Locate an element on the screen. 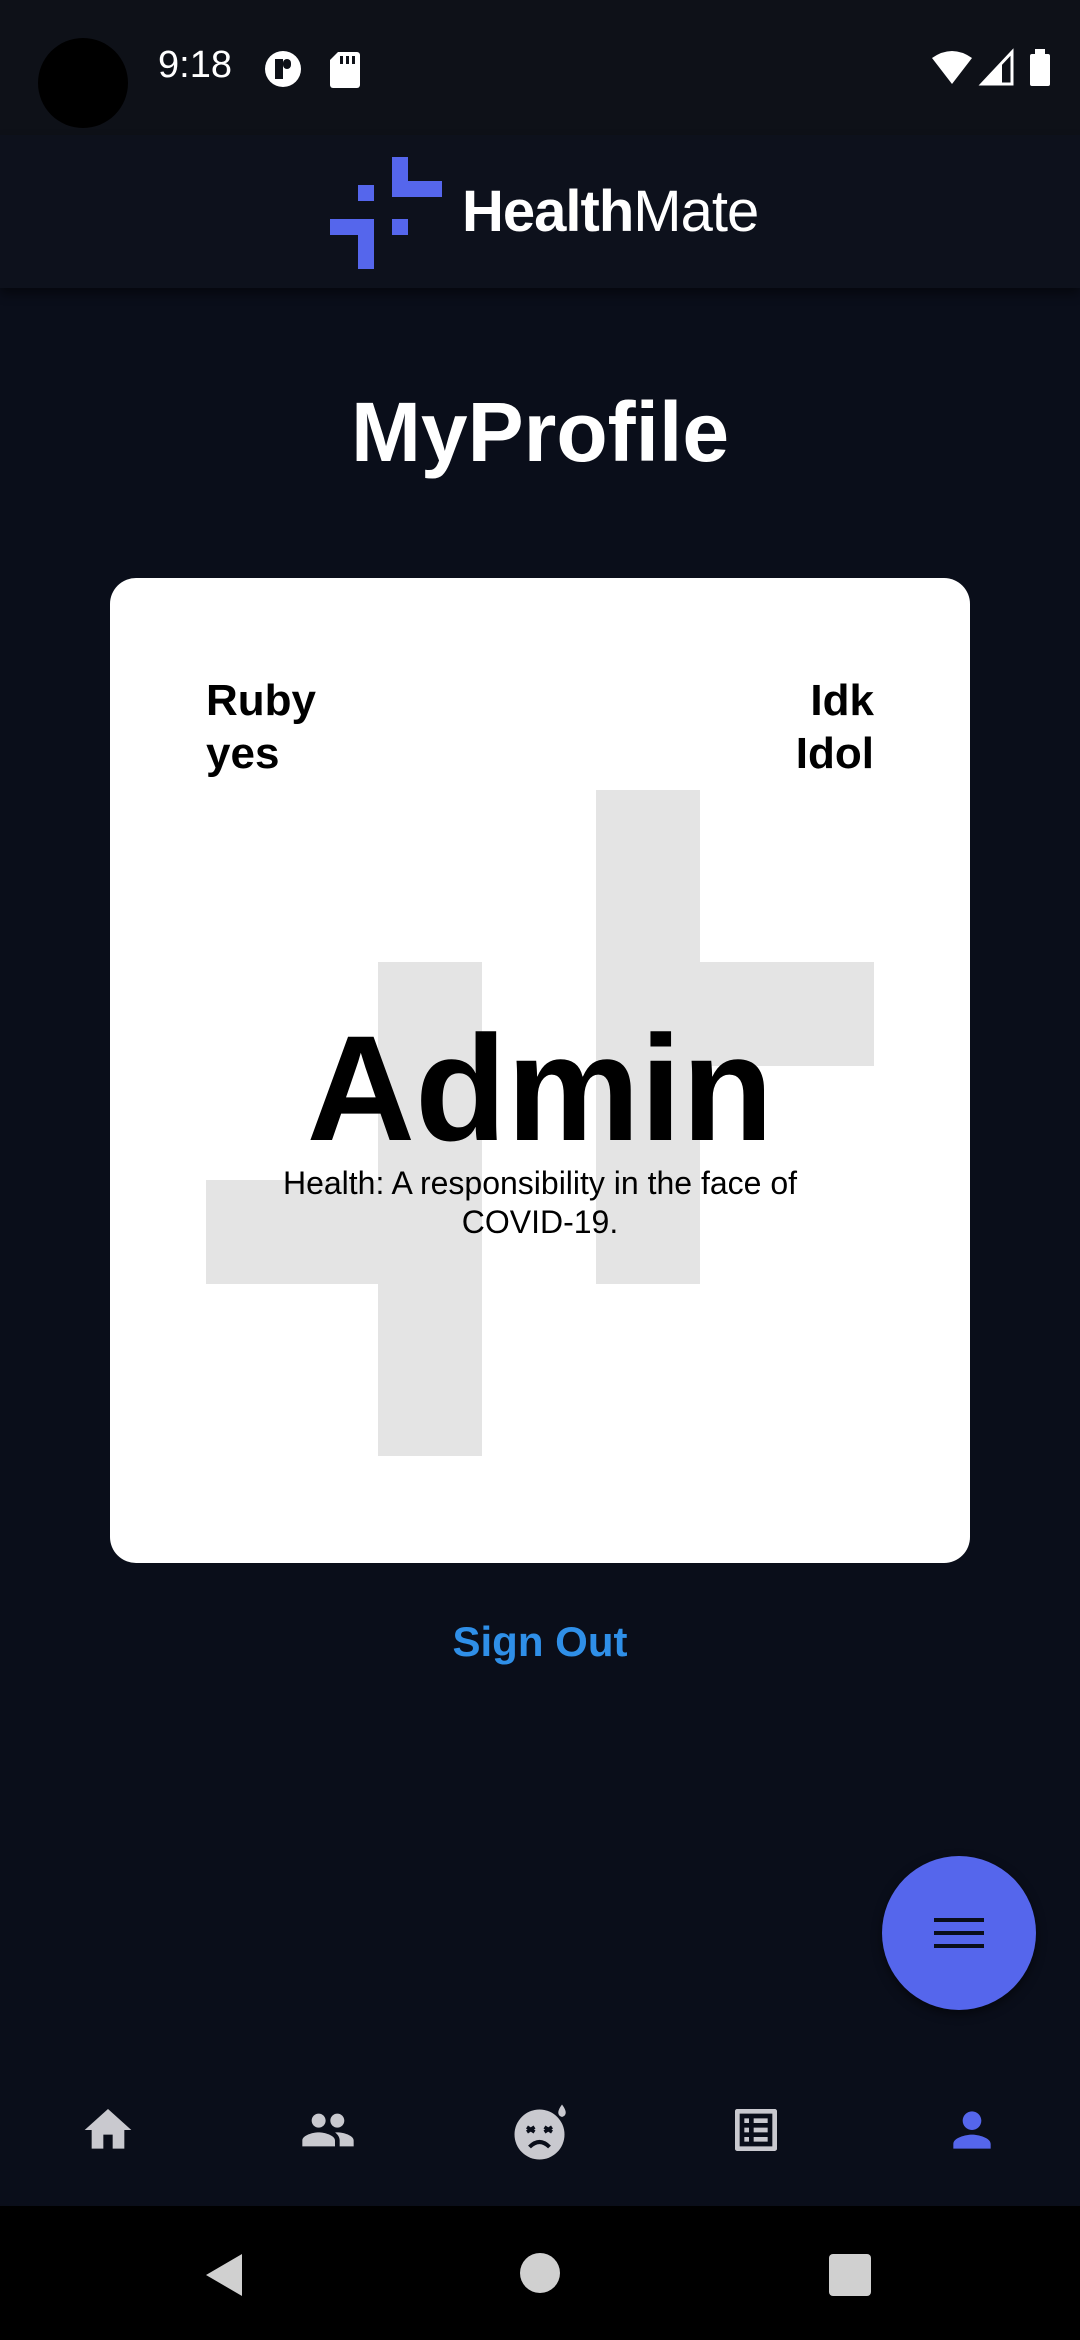 The width and height of the screenshot is (1080, 2340). nav-item-list is located at coordinates (756, 2131).